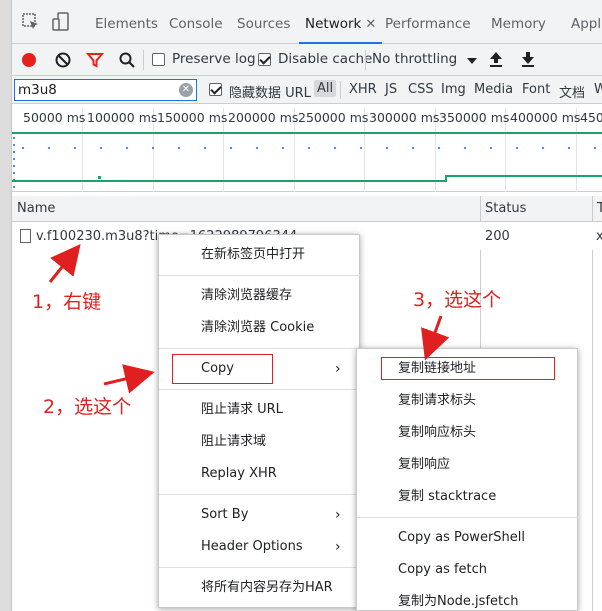 Image resolution: width=602 pixels, height=611 pixels. I want to click on annotation-step1: 1，右键, so click(67, 302).